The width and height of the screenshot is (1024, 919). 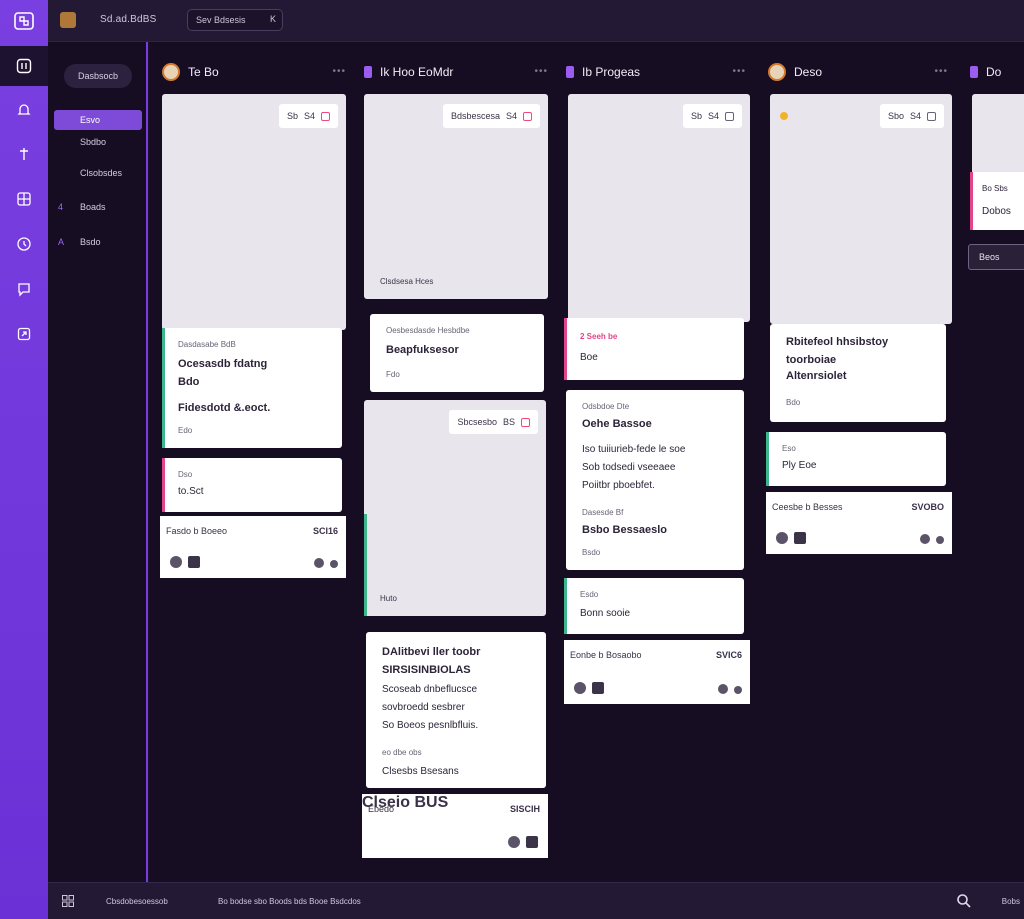 I want to click on column-header-1: Te Bo •••, so click(x=254, y=72).